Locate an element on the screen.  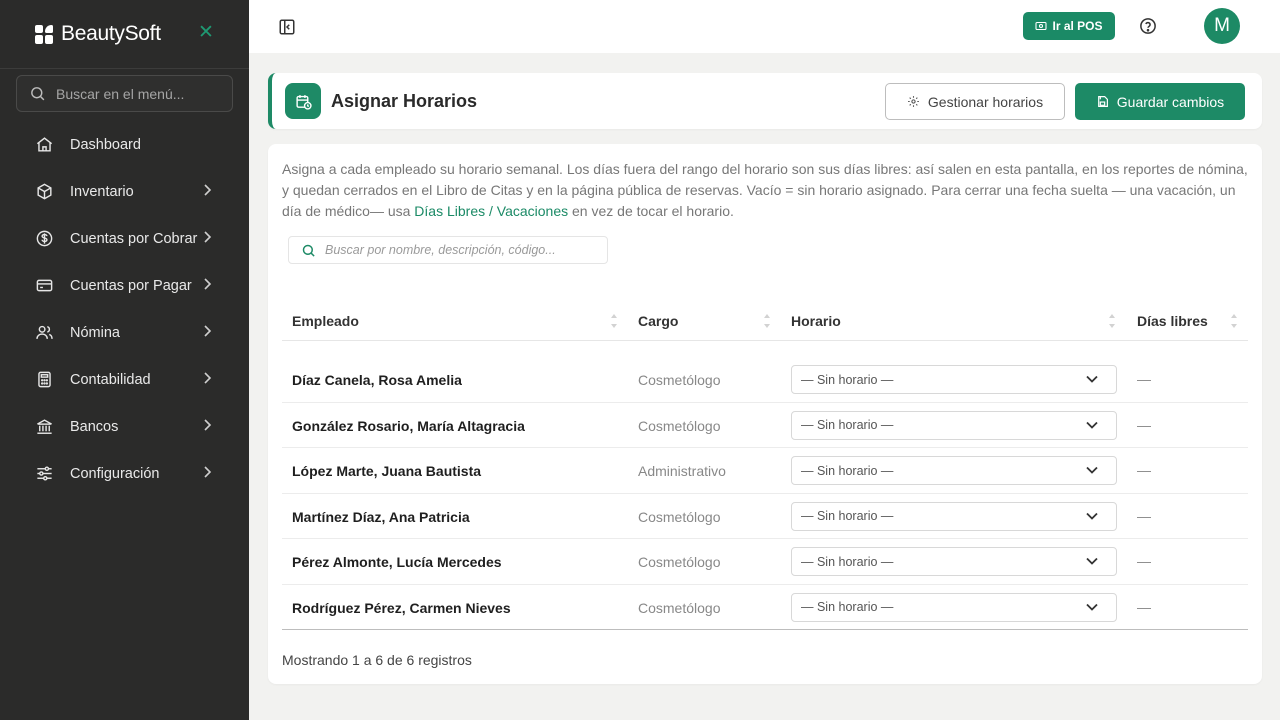
close-sidebar-icon: ✕ is located at coordinates (206, 33).